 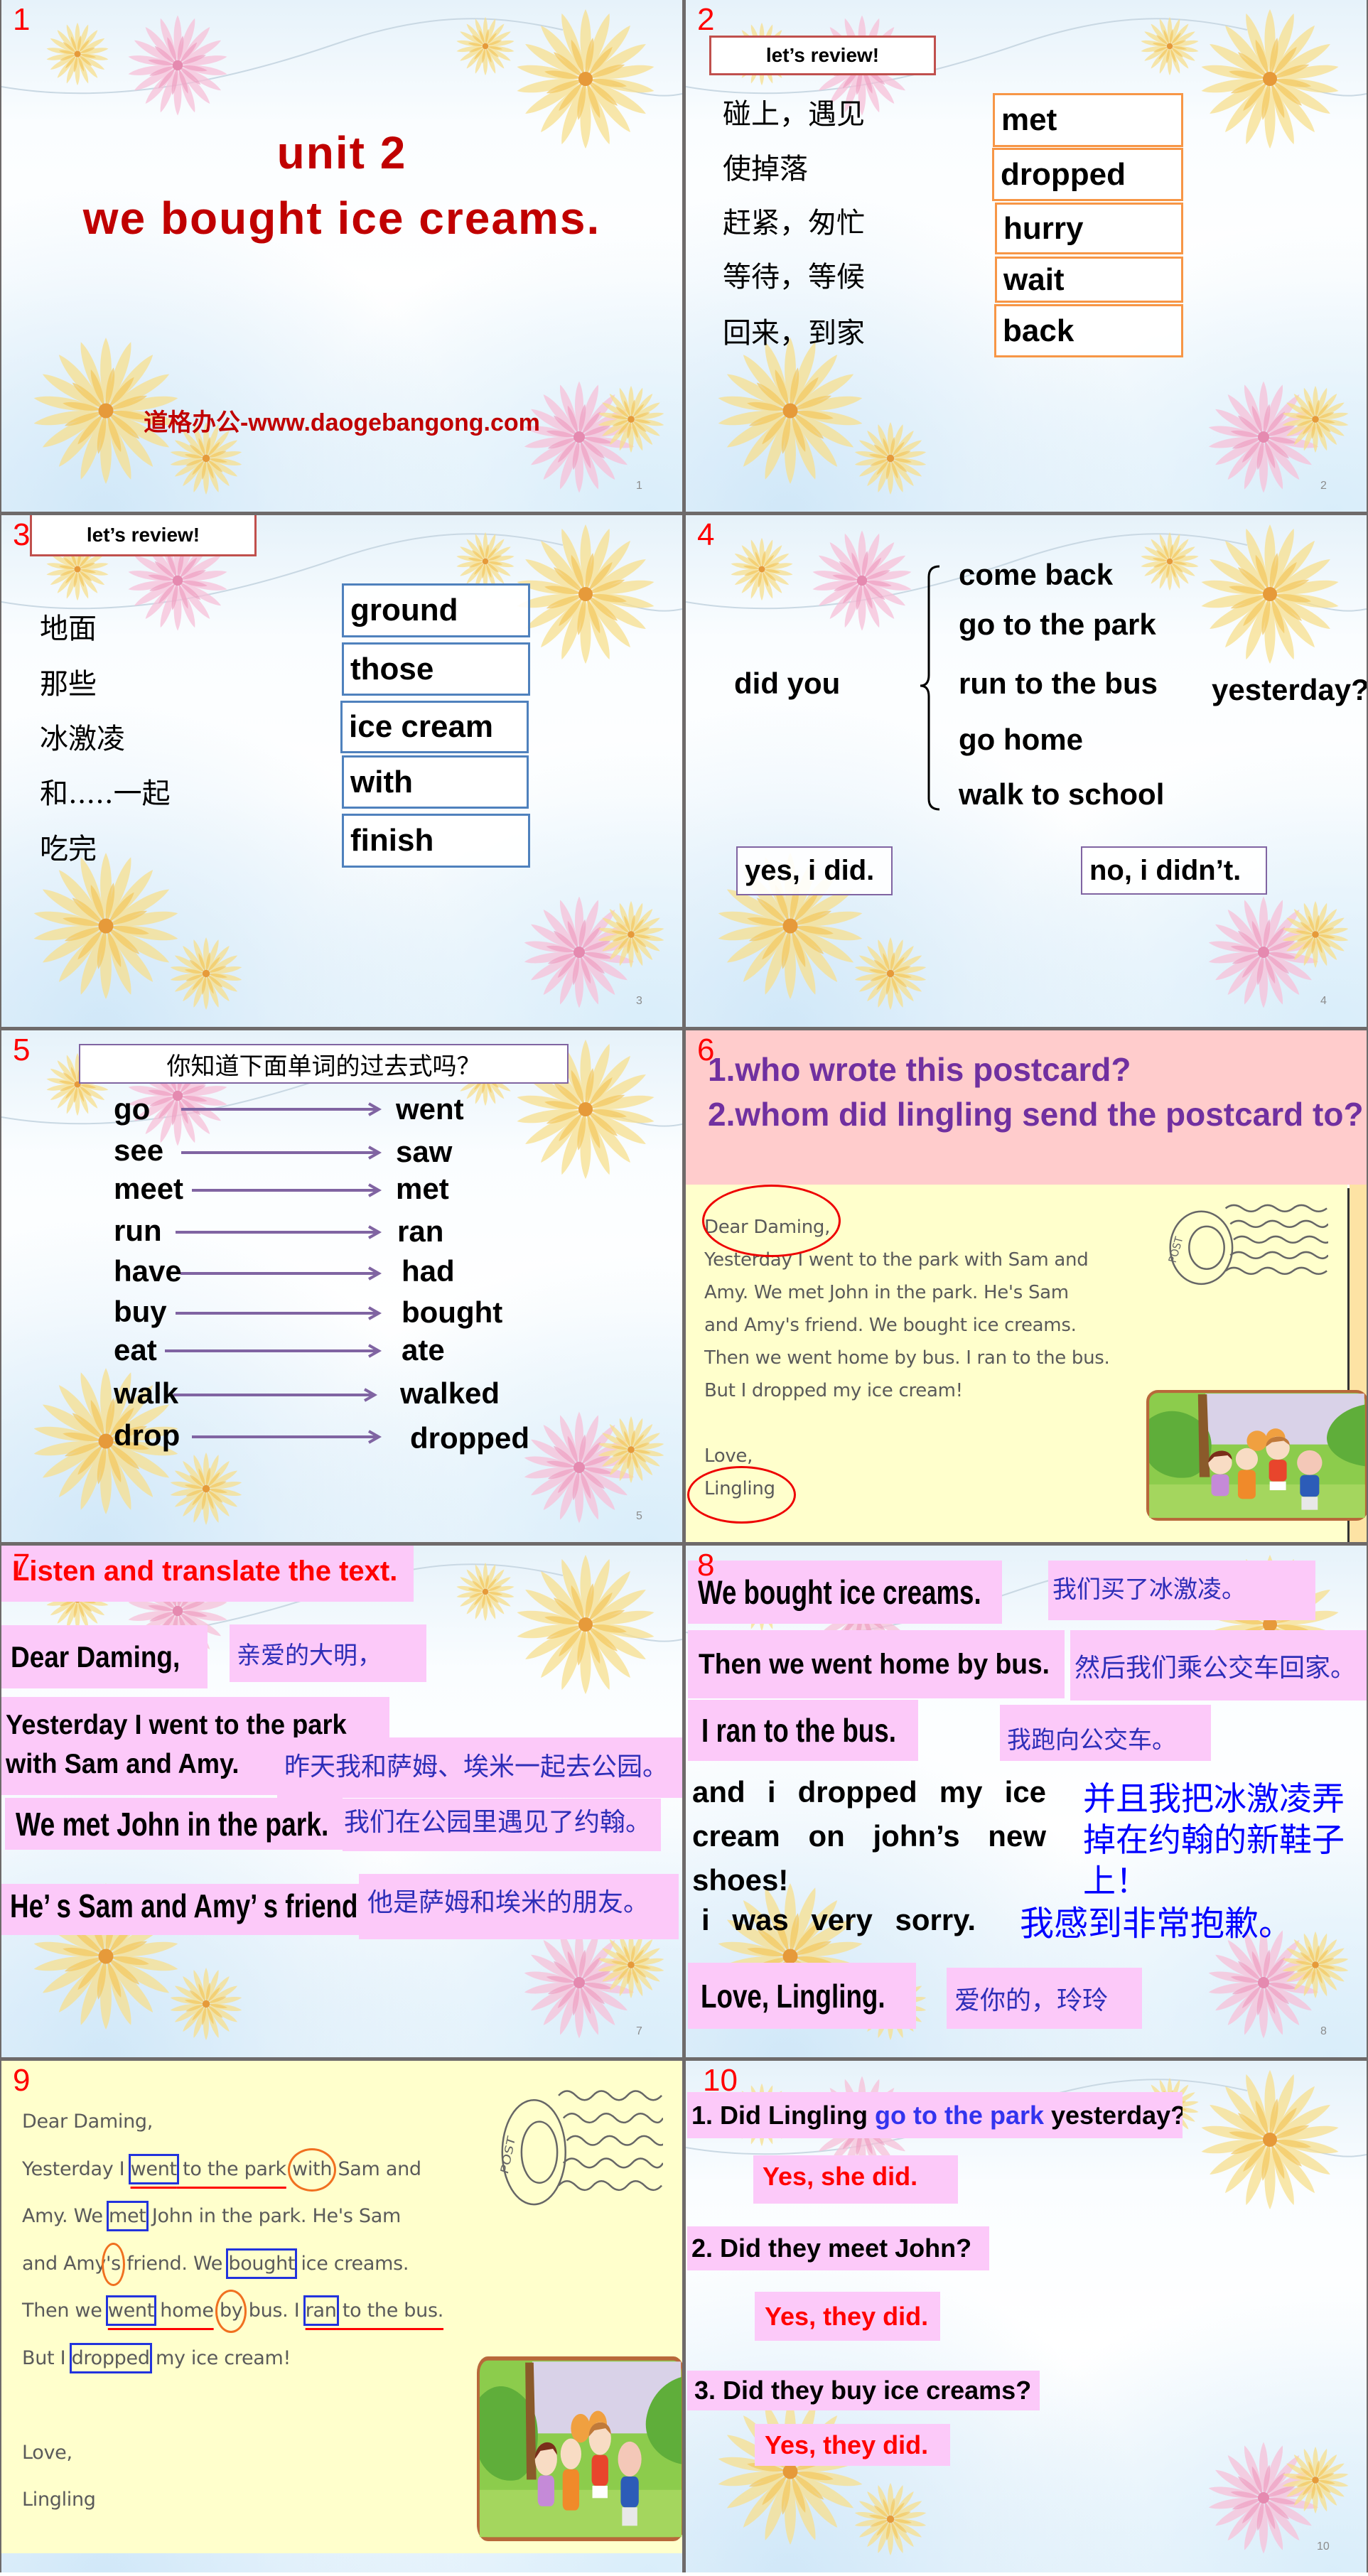 What do you see at coordinates (59, 2500) in the screenshot?
I see `text-segment: Lingling` at bounding box center [59, 2500].